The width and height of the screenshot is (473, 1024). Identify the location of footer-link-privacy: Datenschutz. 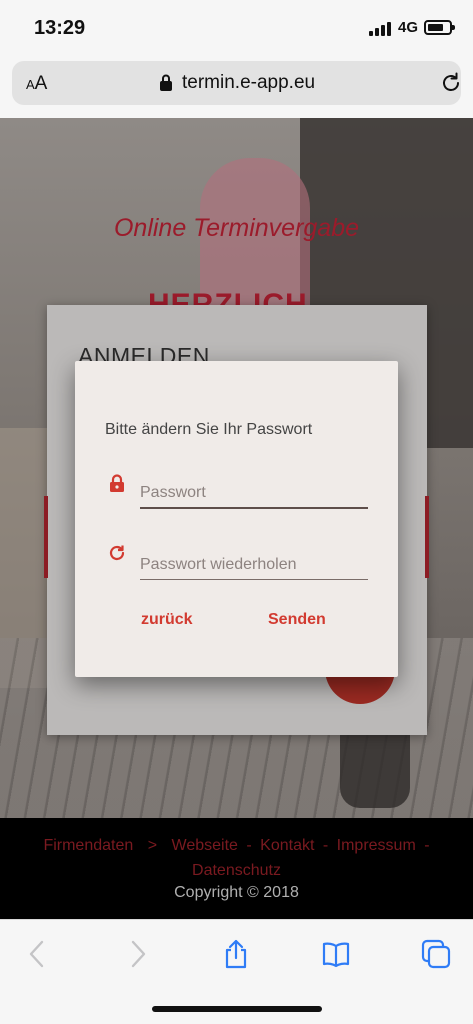
(236, 870).